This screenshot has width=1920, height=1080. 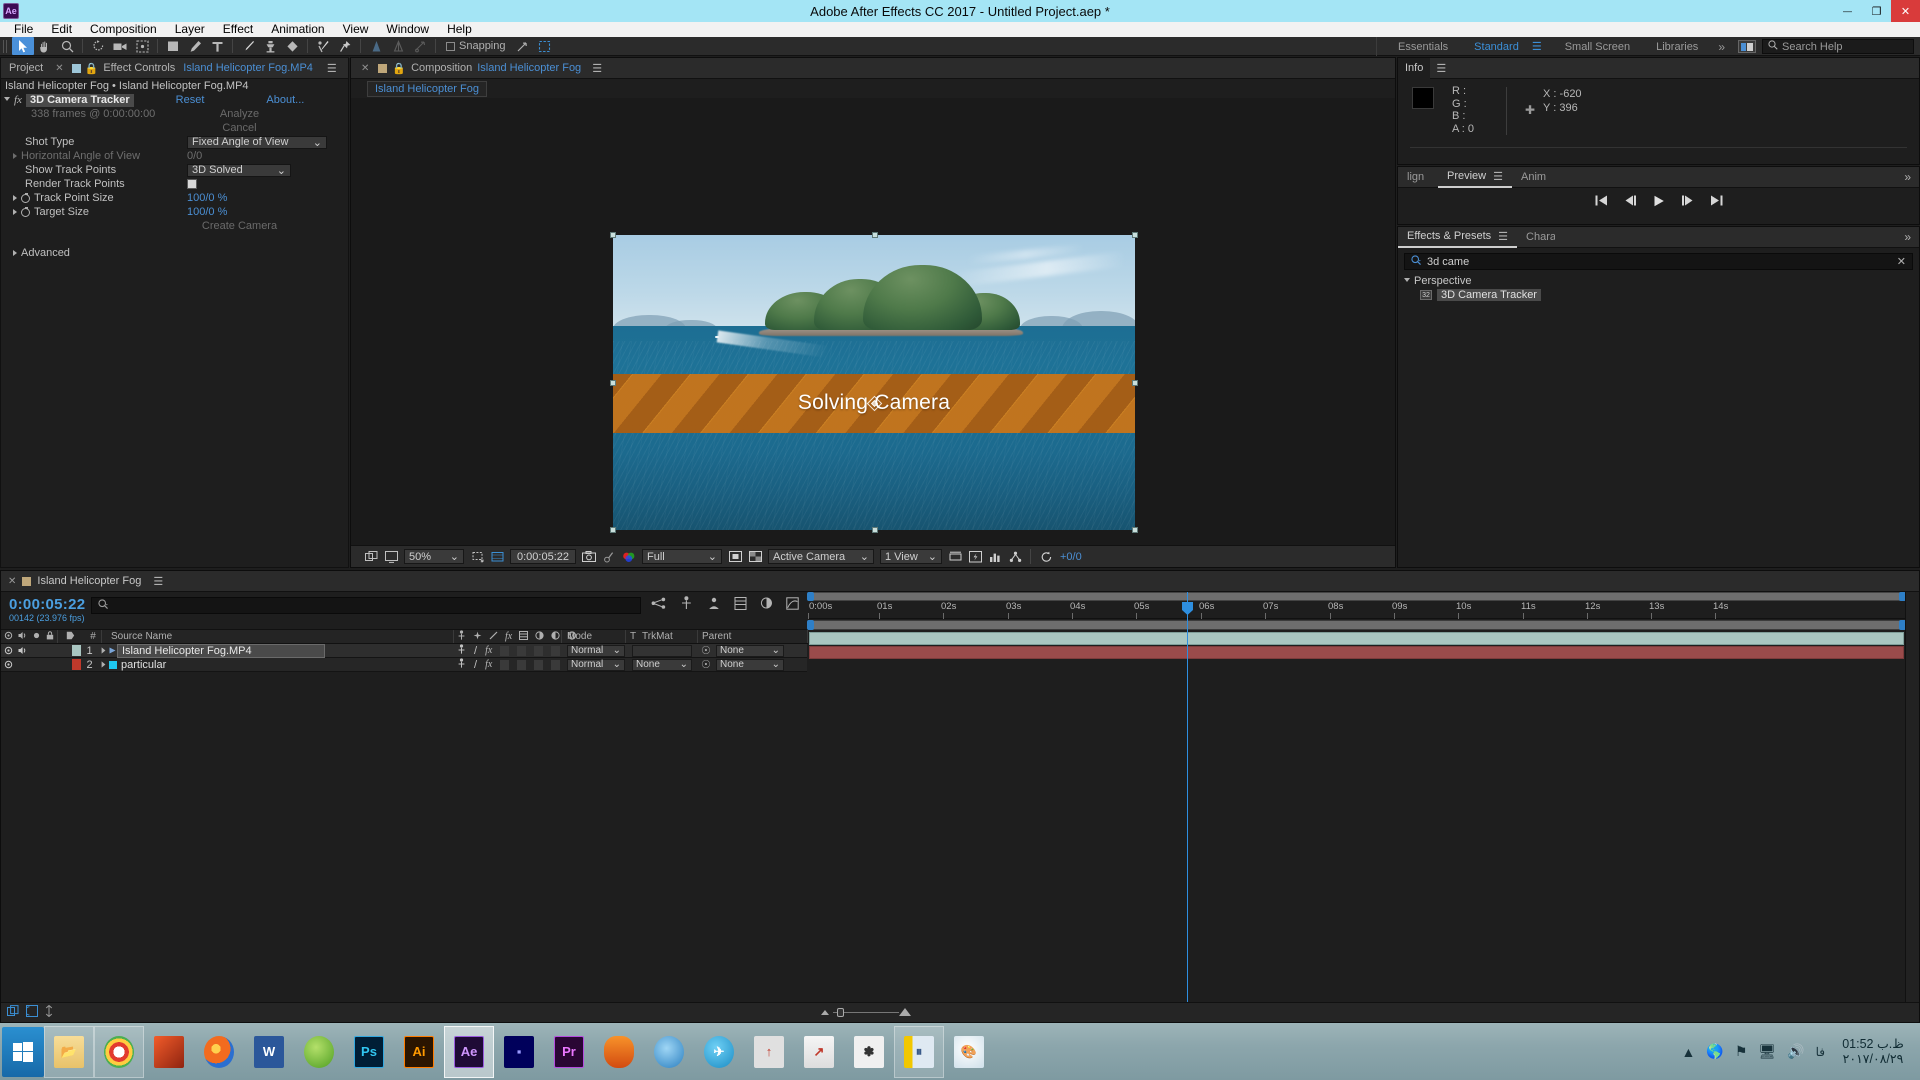 I want to click on timeline-horizontal-scrollbar, so click(x=1356, y=596).